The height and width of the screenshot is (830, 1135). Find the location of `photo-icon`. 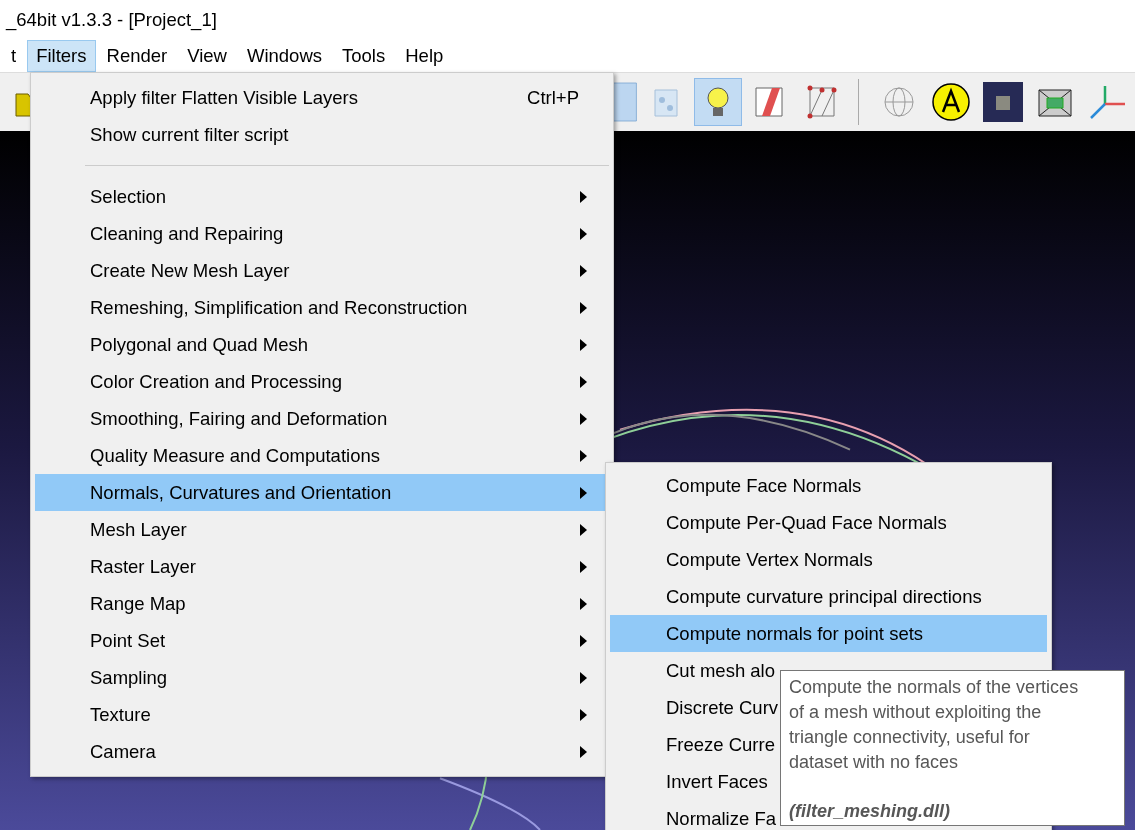

photo-icon is located at coordinates (1003, 102).